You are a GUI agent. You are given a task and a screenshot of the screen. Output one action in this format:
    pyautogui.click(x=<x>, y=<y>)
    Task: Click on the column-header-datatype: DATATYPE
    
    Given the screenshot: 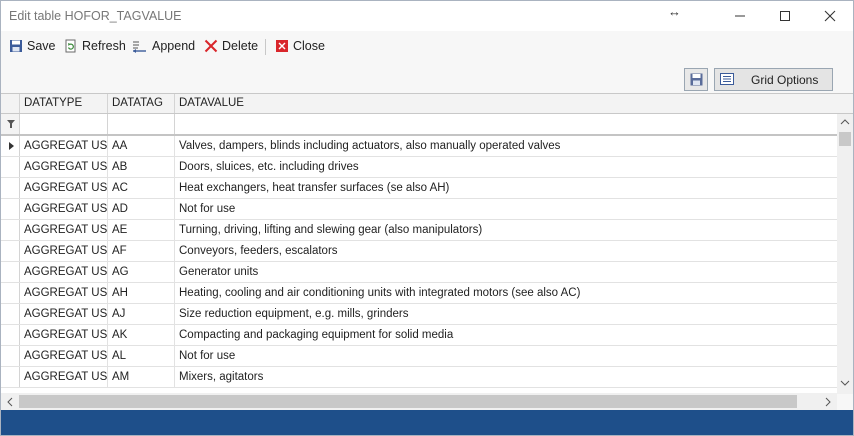 What is the action you would take?
    pyautogui.click(x=64, y=103)
    